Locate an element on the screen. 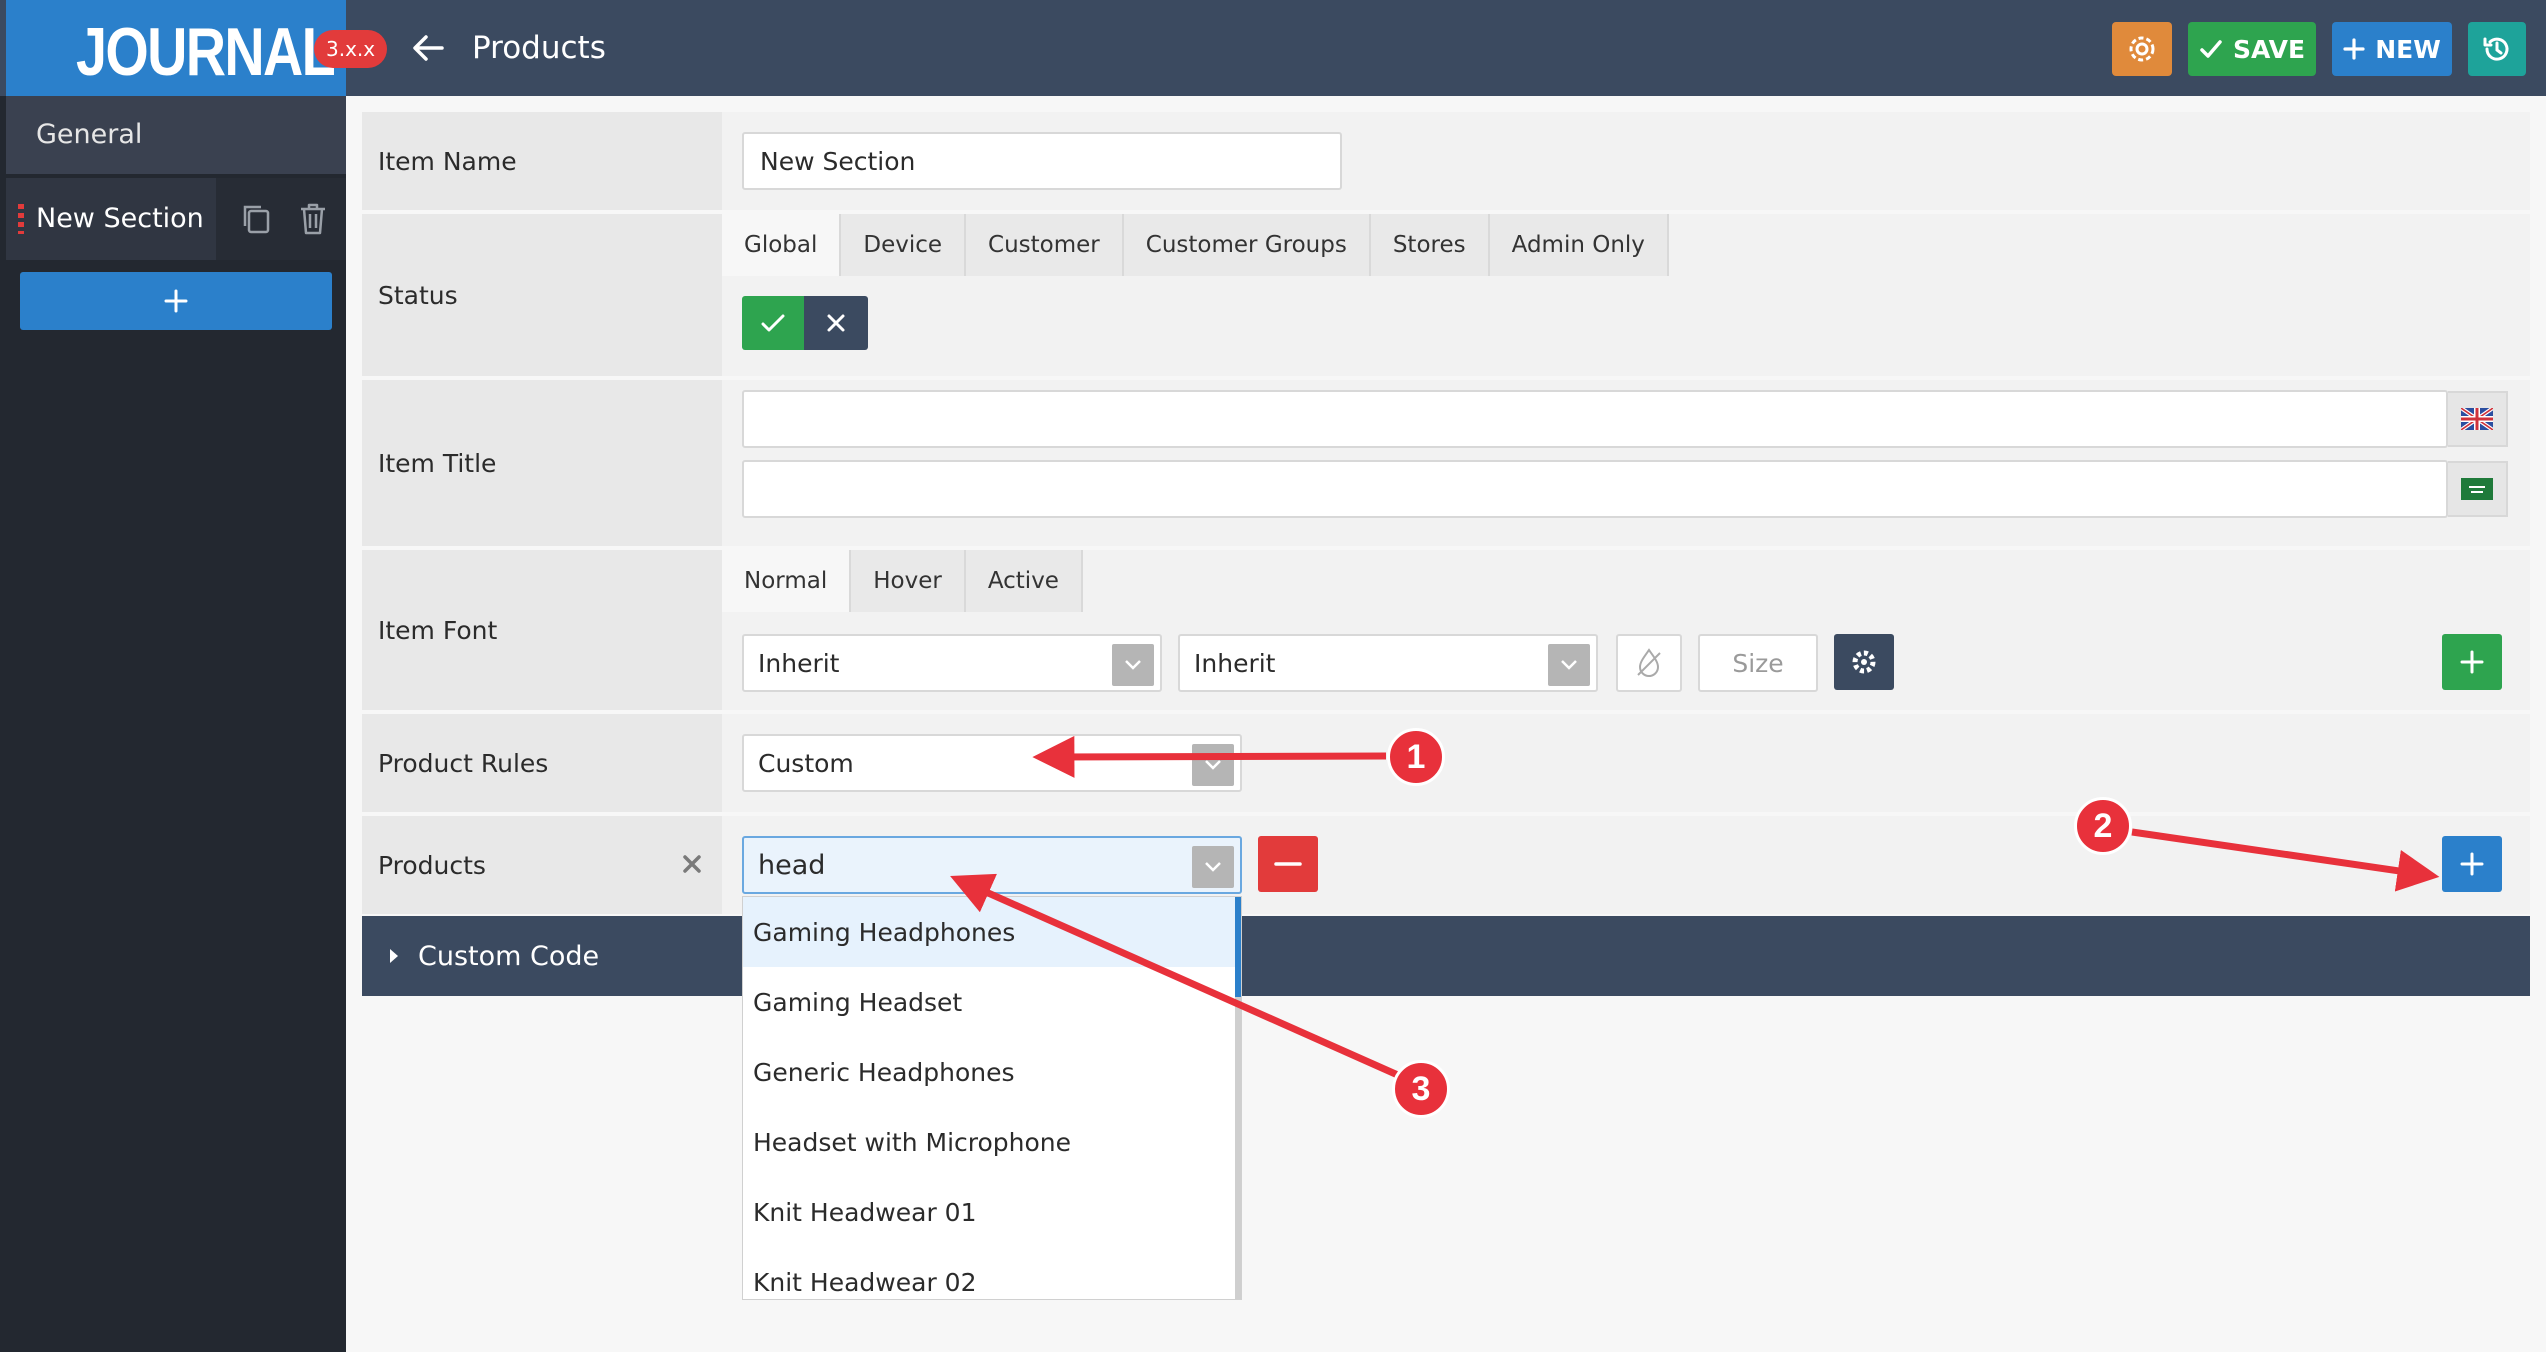 The image size is (2546, 1352). version-badge: 3.x.x is located at coordinates (351, 49).